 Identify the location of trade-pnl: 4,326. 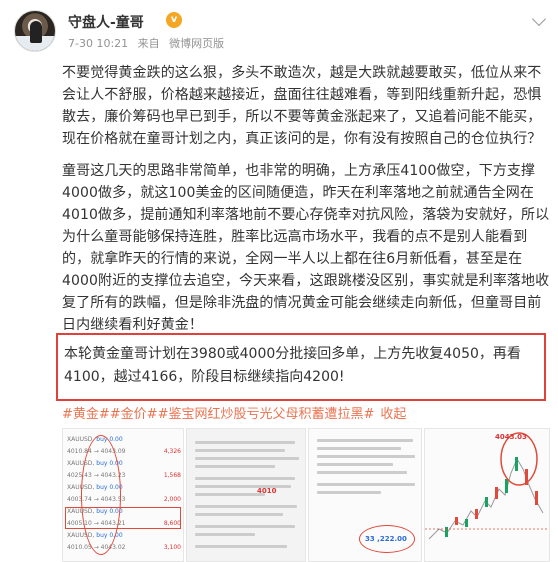
(172, 451).